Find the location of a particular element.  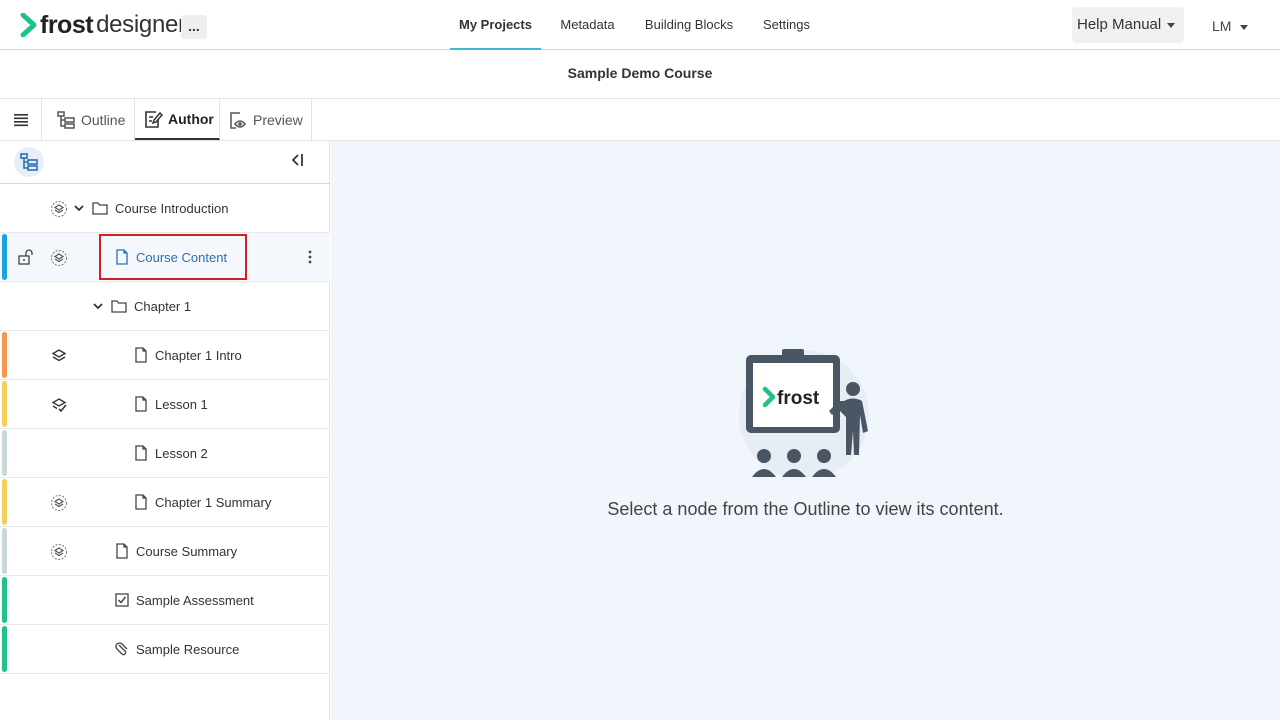

outline-row-chapter-1-summary: Chapter 1 Summary is located at coordinates (165, 502).